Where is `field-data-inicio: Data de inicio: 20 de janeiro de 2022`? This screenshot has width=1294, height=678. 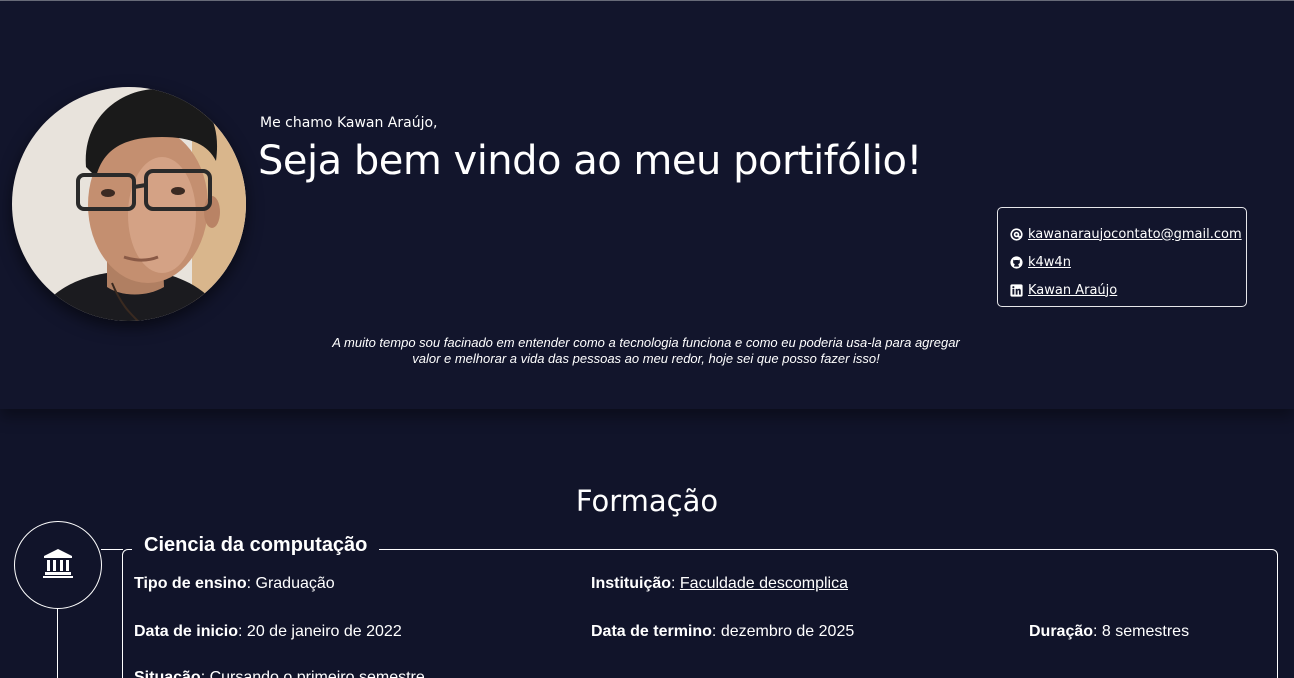
field-data-inicio: Data de inicio: 20 de janeiro de 2022 is located at coordinates (268, 631).